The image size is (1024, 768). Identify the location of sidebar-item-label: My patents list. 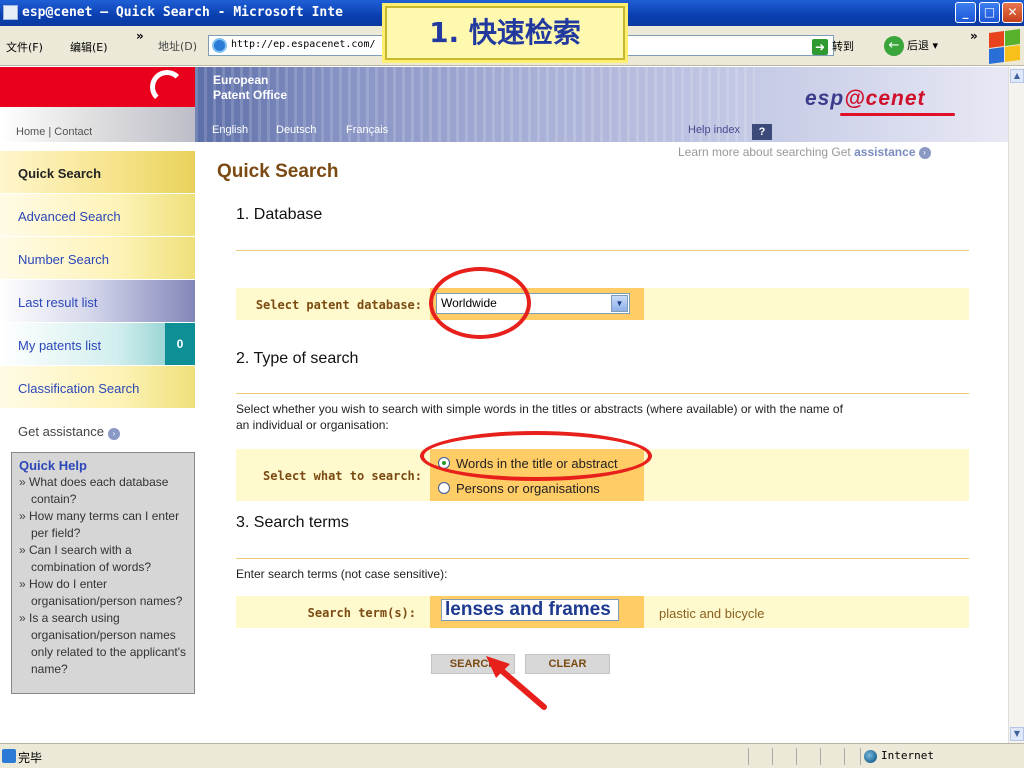
(60, 345).